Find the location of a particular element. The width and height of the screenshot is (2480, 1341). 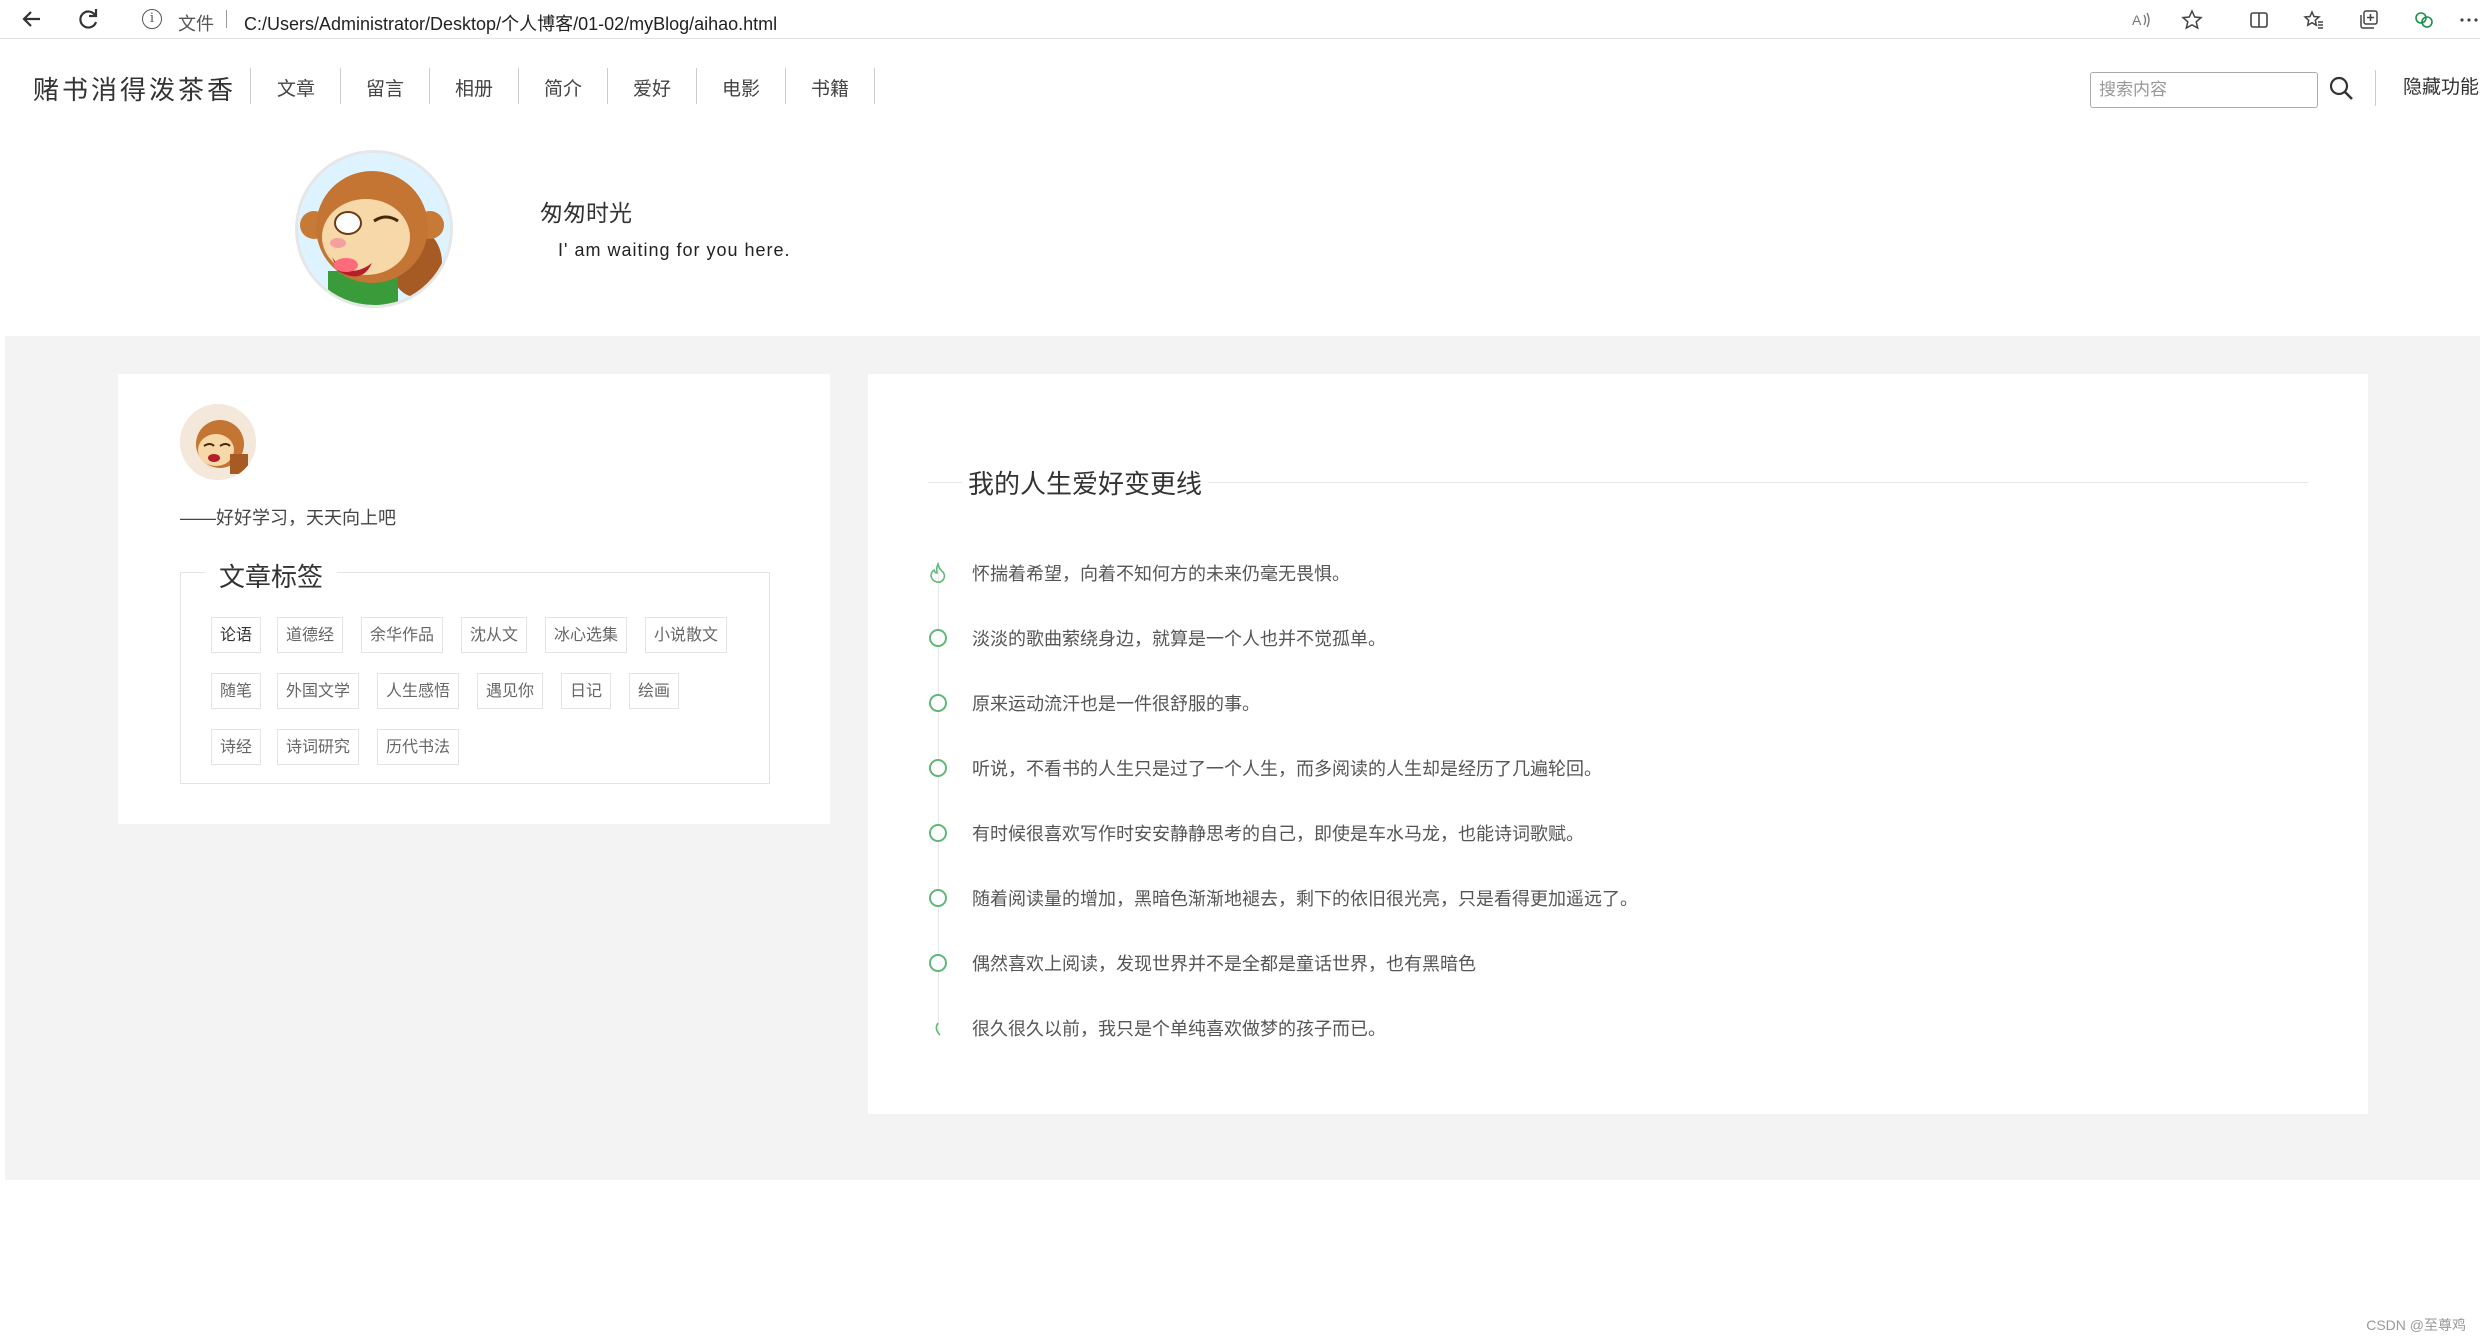

read-aloud-icon: A is located at coordinates (2141, 20).